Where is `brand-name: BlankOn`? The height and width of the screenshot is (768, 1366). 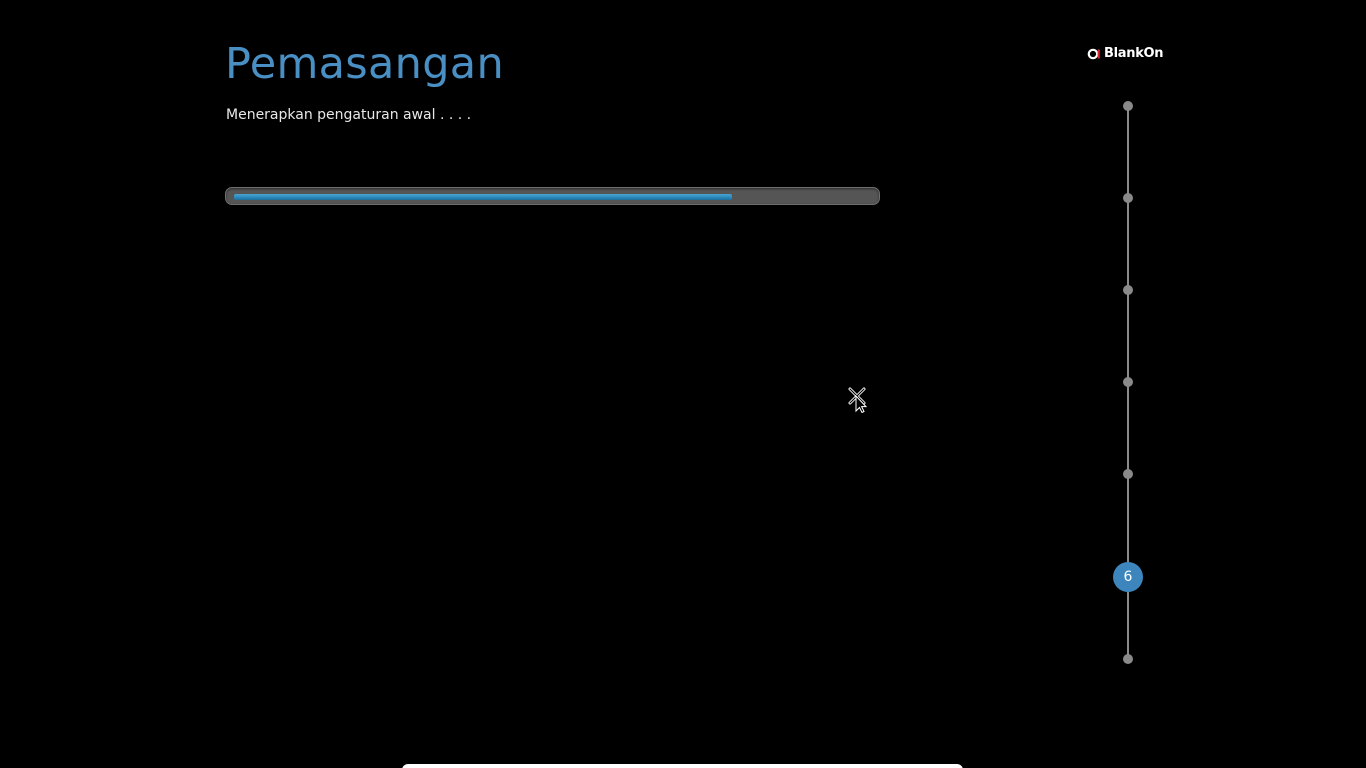
brand-name: BlankOn is located at coordinates (1134, 53).